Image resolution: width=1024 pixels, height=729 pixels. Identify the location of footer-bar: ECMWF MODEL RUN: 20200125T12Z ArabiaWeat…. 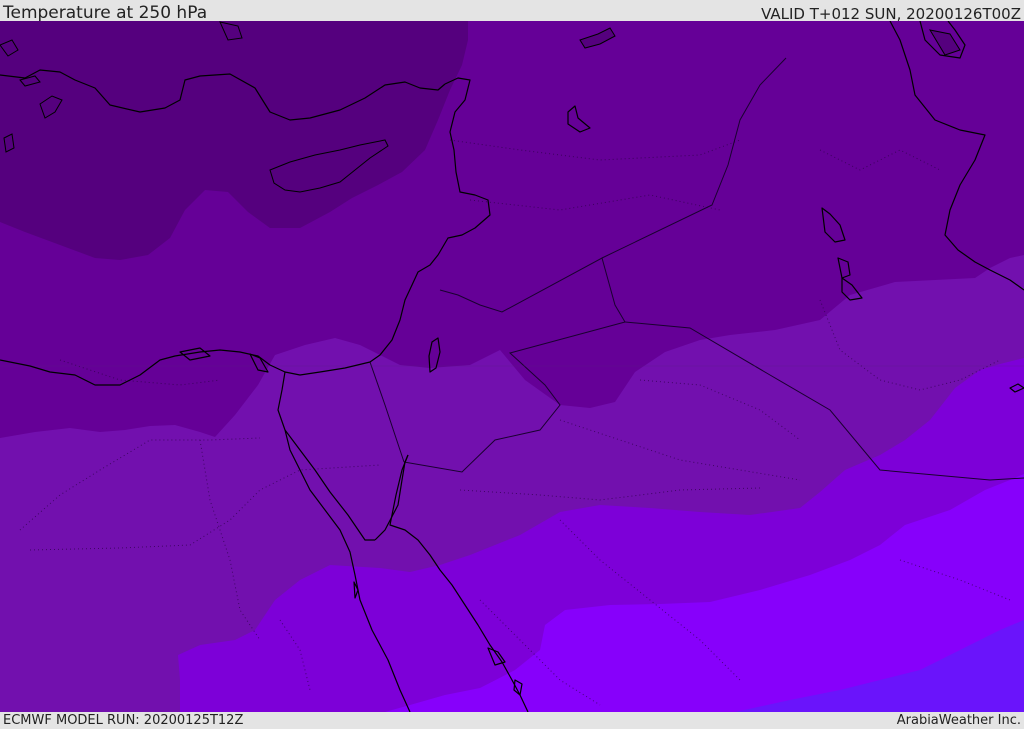
(512, 720).